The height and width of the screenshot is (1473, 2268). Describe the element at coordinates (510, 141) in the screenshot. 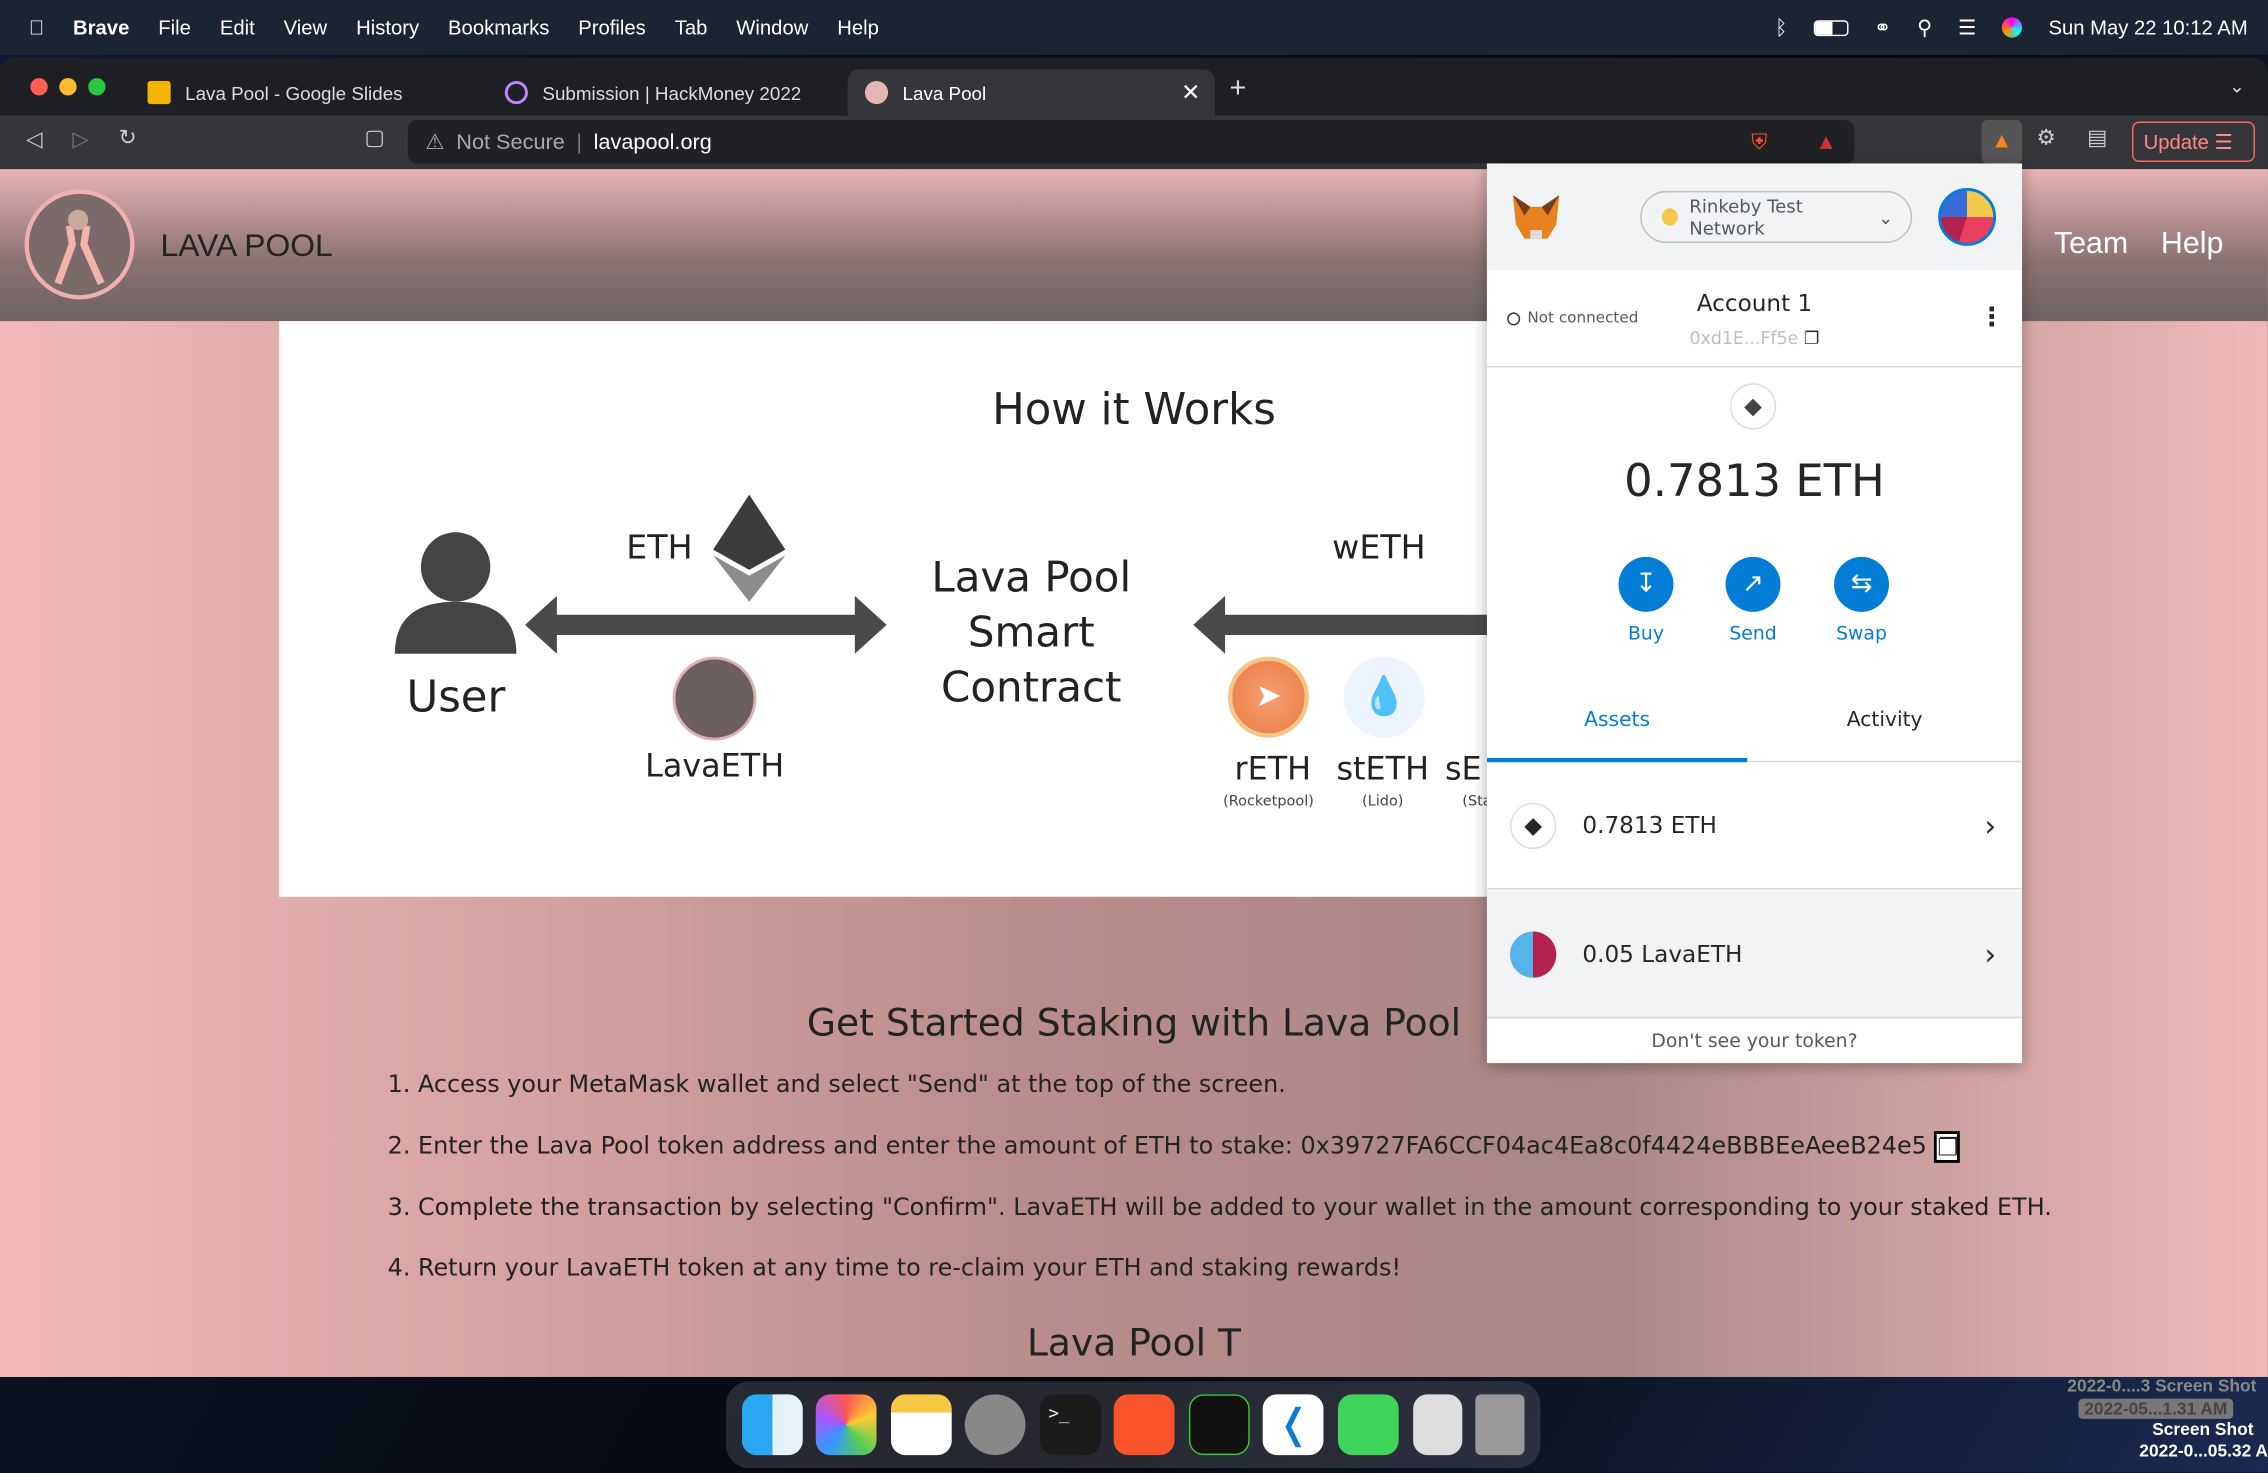

I see `security-indicator: Not Secure` at that location.